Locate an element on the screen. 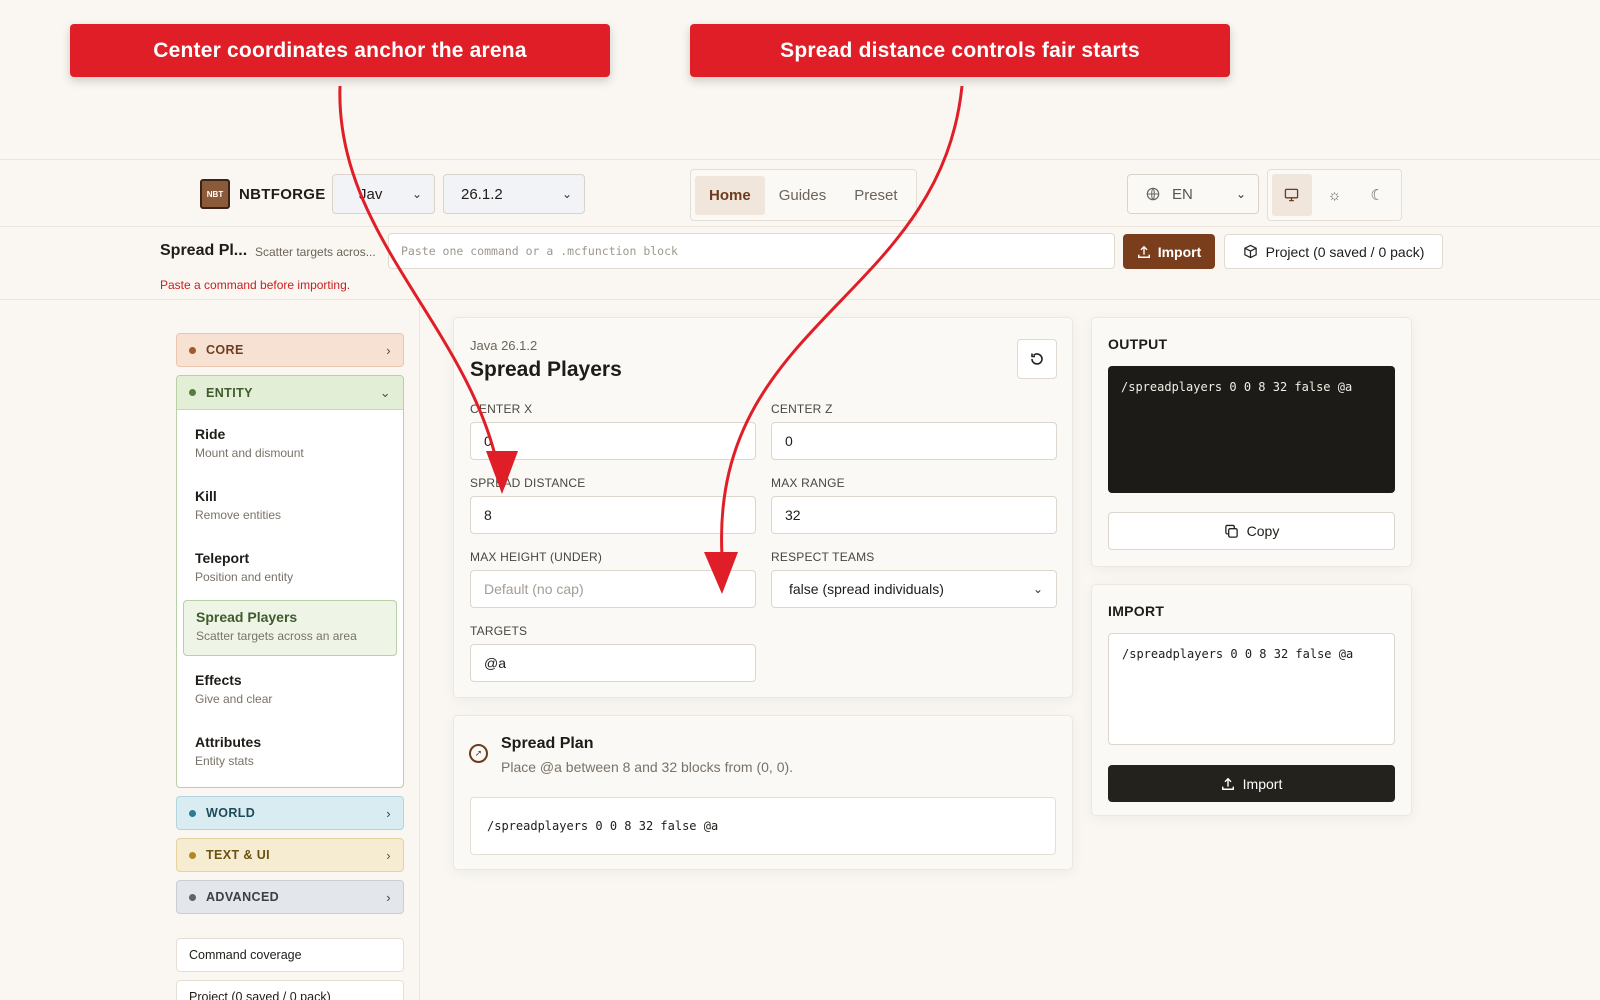 This screenshot has height=1000, width=1600. respect-teams-value: false (spread individuals) is located at coordinates (866, 589).